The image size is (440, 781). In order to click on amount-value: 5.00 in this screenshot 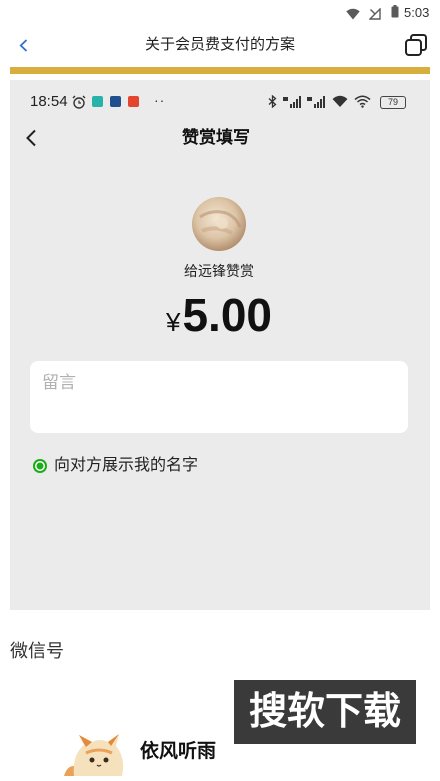, I will do `click(227, 315)`.